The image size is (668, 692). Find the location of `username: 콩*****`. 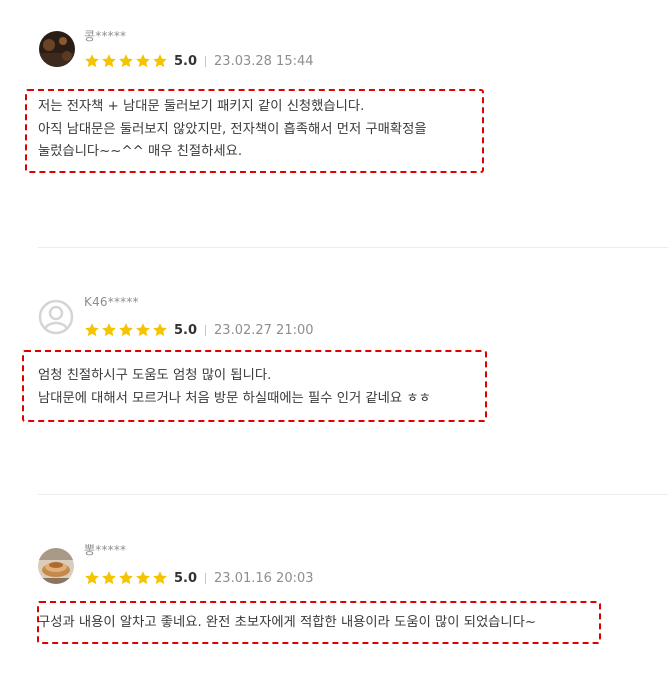

username: 콩***** is located at coordinates (105, 36).